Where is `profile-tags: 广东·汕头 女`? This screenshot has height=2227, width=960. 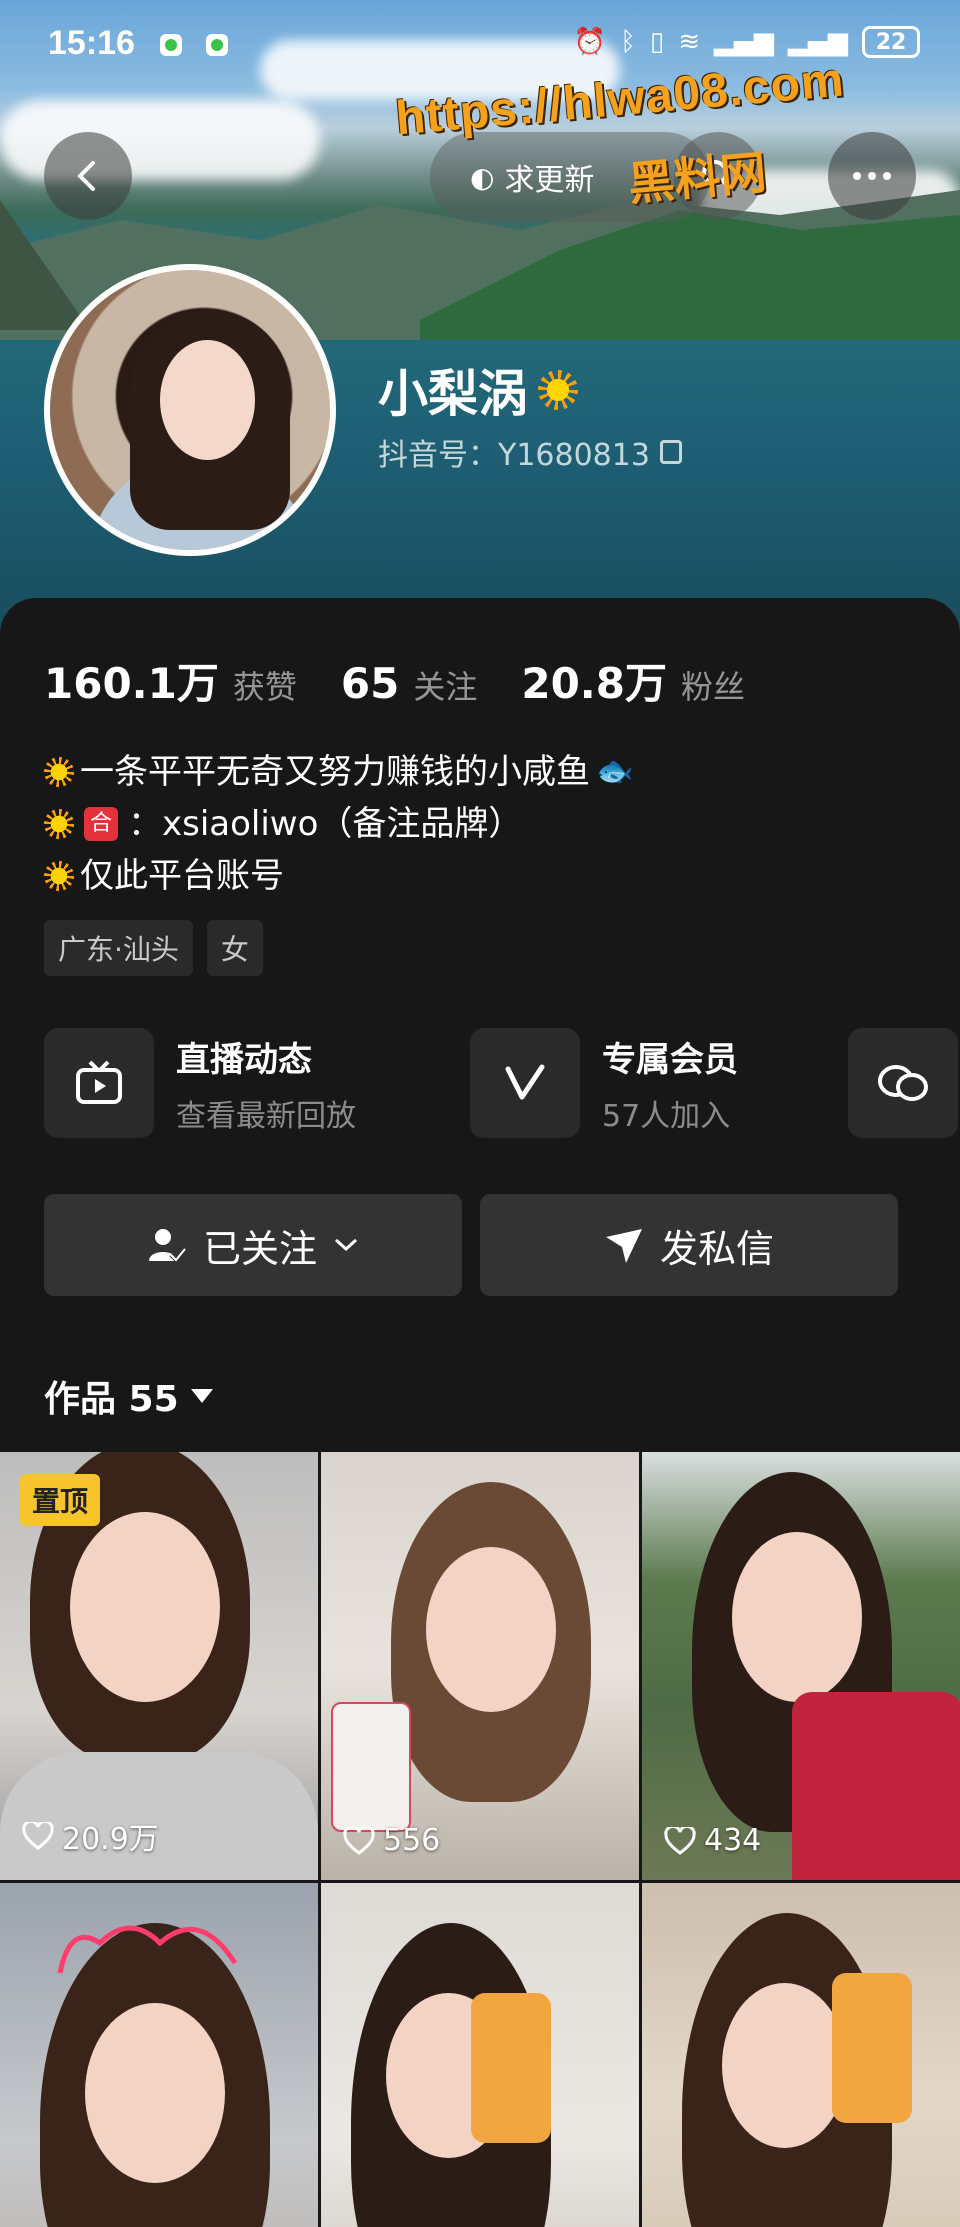 profile-tags: 广东·汕头 女 is located at coordinates (153, 948).